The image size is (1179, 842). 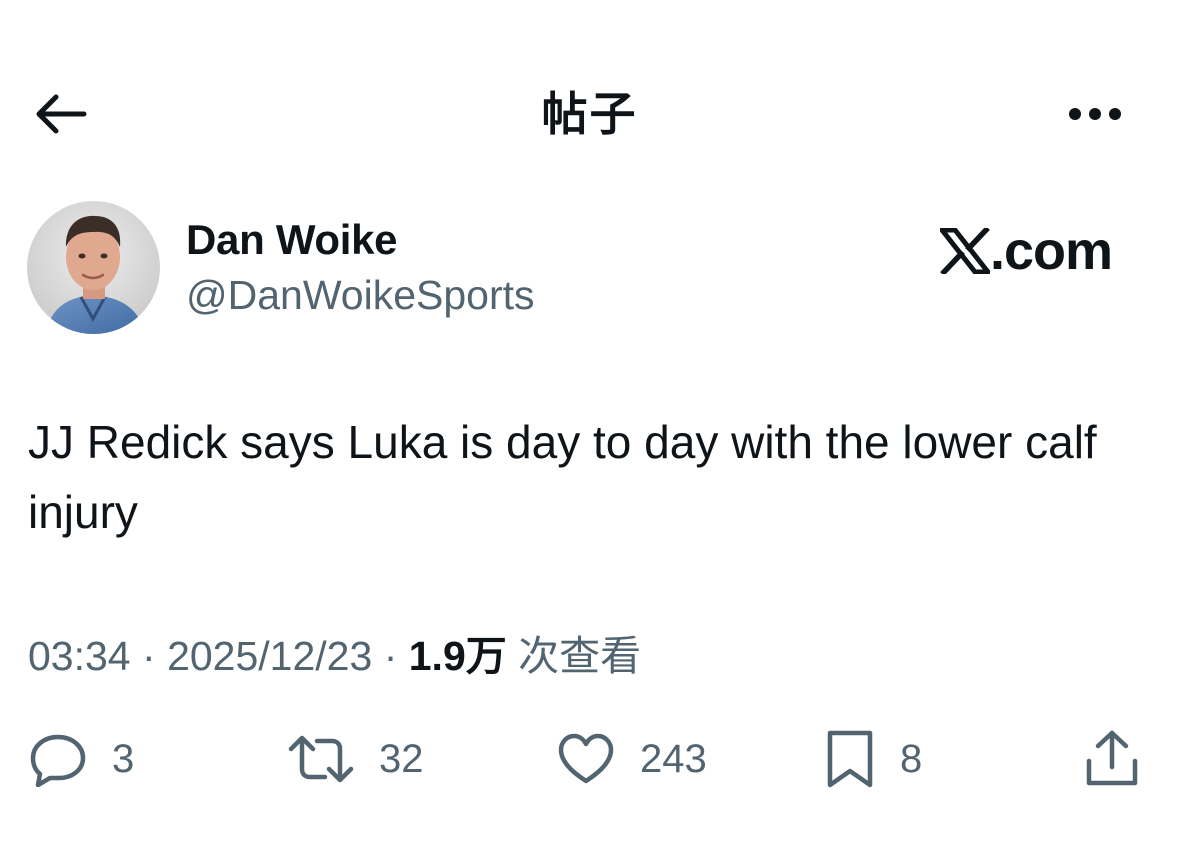 I want to click on reply-icon, so click(x=58, y=760).